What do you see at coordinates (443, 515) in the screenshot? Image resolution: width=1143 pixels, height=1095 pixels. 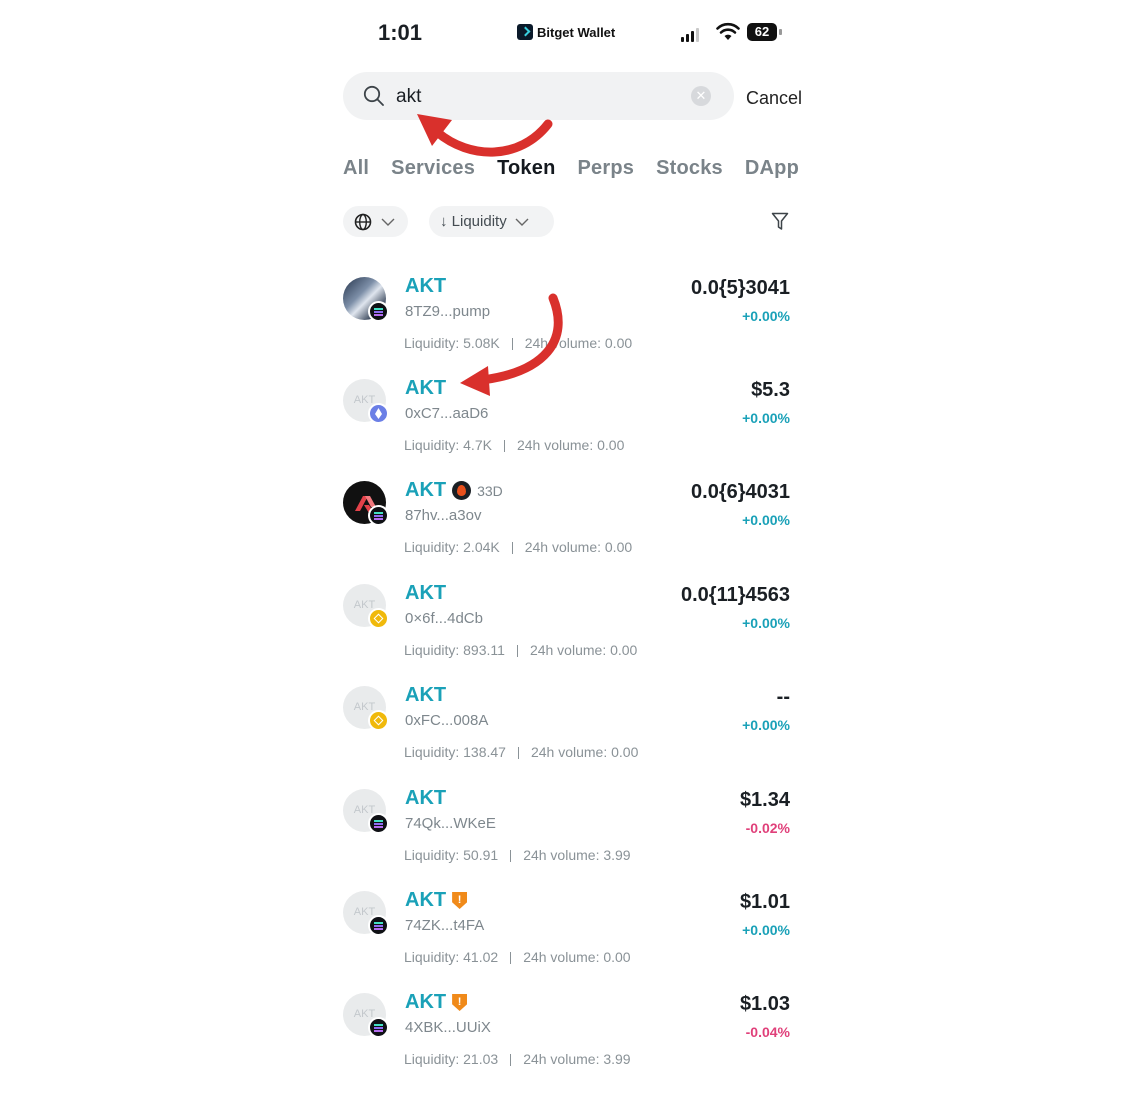 I see `token-address: 87hv...a3ov` at bounding box center [443, 515].